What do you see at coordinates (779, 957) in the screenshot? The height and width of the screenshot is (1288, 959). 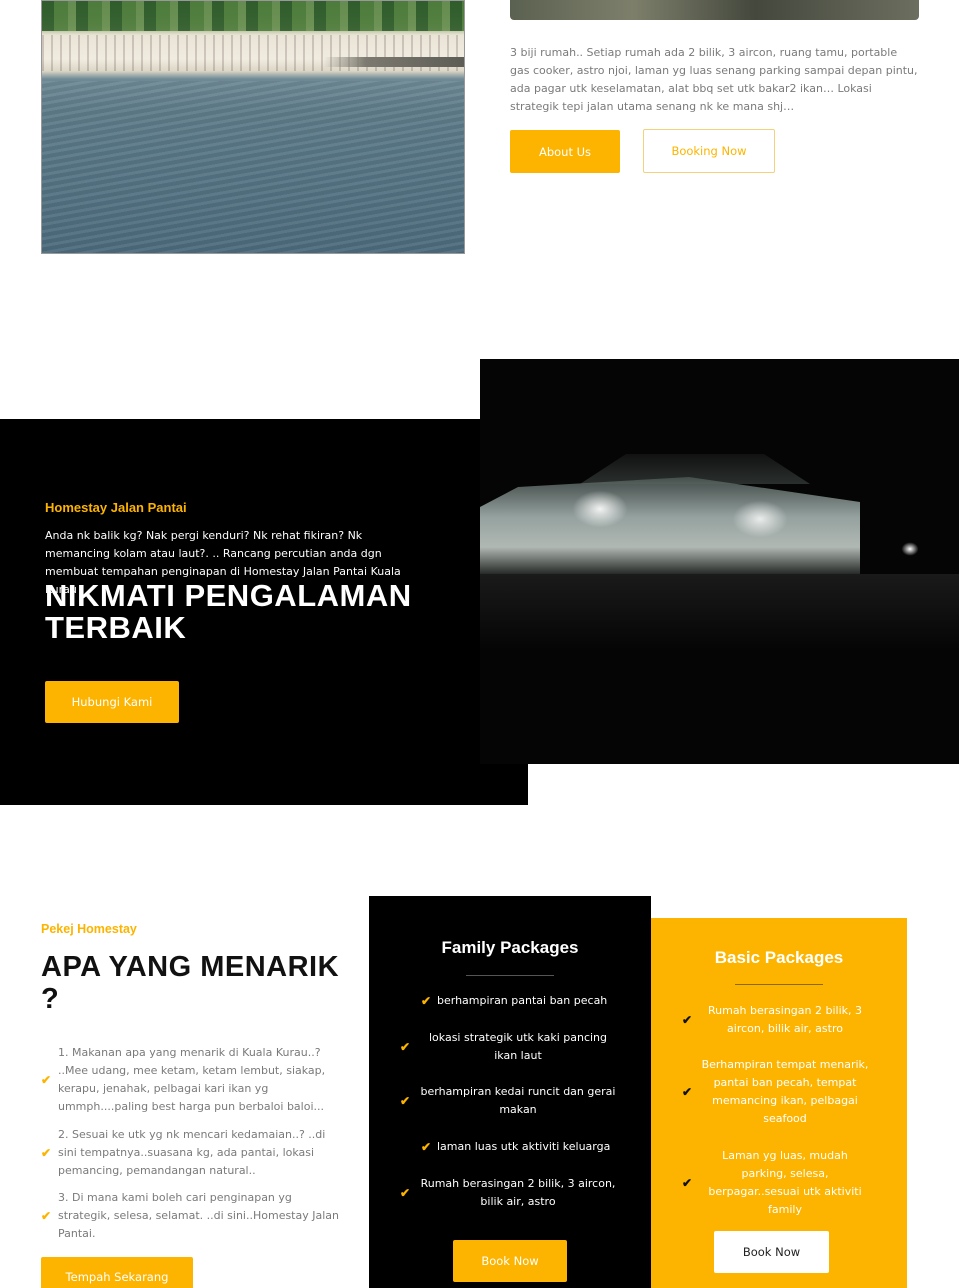 I see `card-title: Basic Packages` at bounding box center [779, 957].